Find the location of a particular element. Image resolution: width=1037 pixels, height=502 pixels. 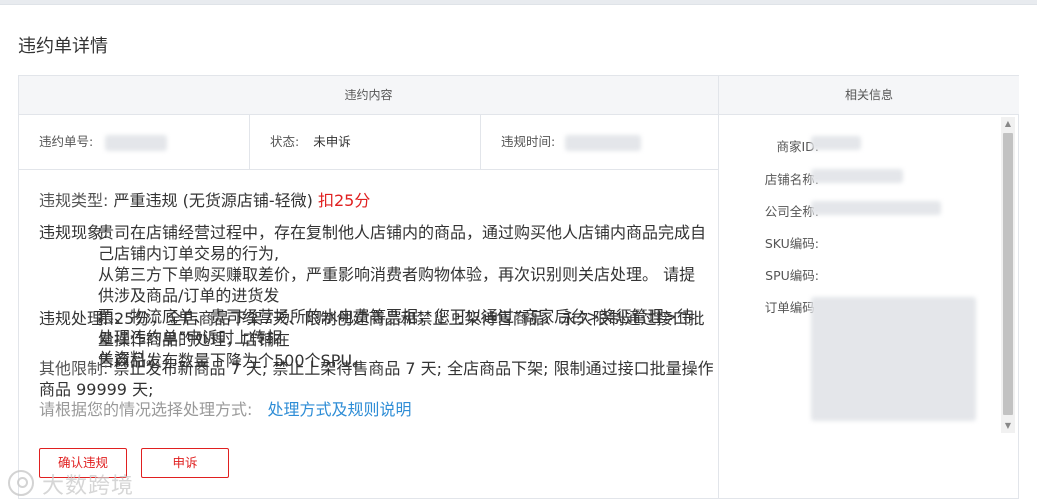

scrollbar: ▲ ▼ is located at coordinates (1008, 275).